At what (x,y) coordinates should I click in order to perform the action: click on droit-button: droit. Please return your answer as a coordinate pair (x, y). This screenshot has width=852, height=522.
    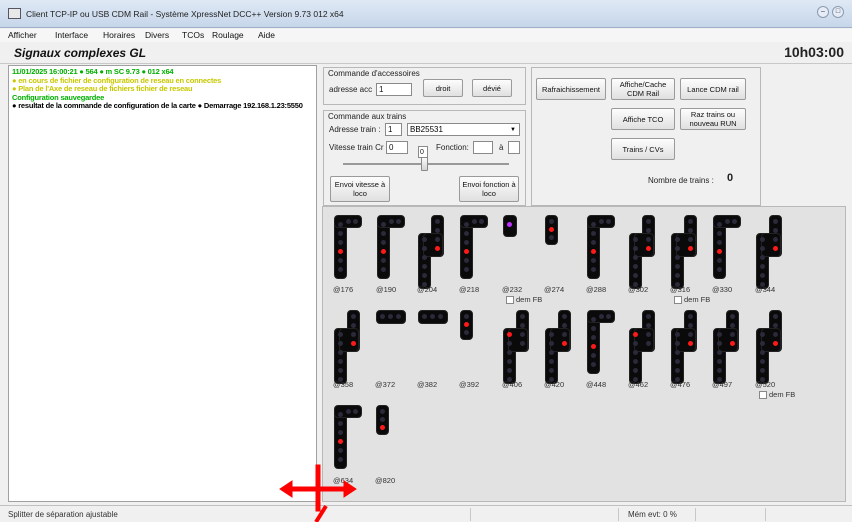
    Looking at the image, I should click on (443, 88).